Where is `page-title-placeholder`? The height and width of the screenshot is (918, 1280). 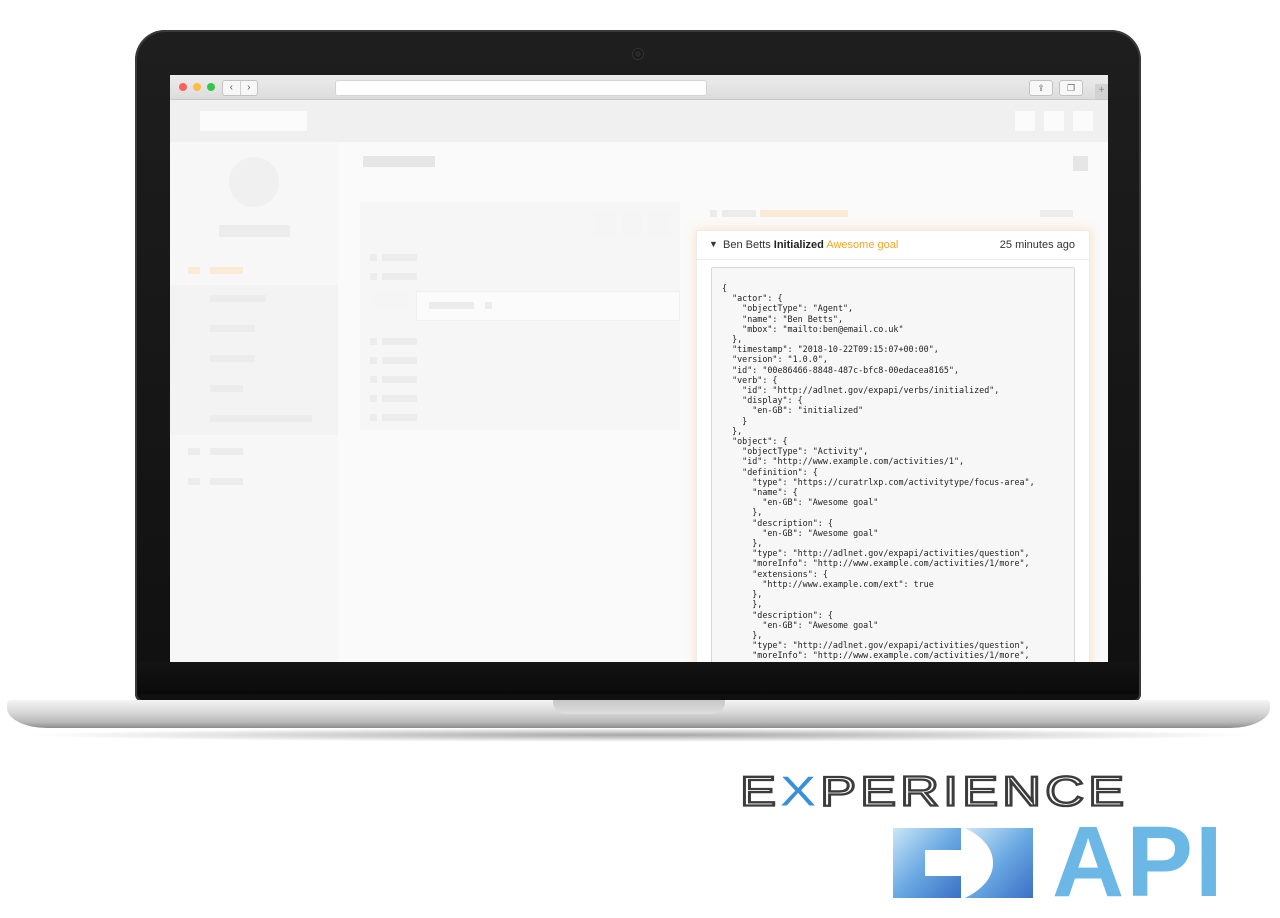 page-title-placeholder is located at coordinates (399, 161).